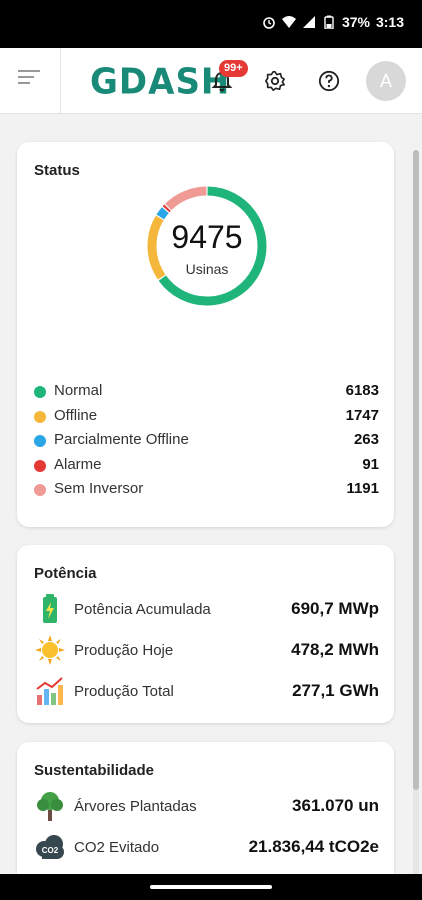 The height and width of the screenshot is (900, 422). What do you see at coordinates (124, 691) in the screenshot?
I see `metric-label: Produção Total` at bounding box center [124, 691].